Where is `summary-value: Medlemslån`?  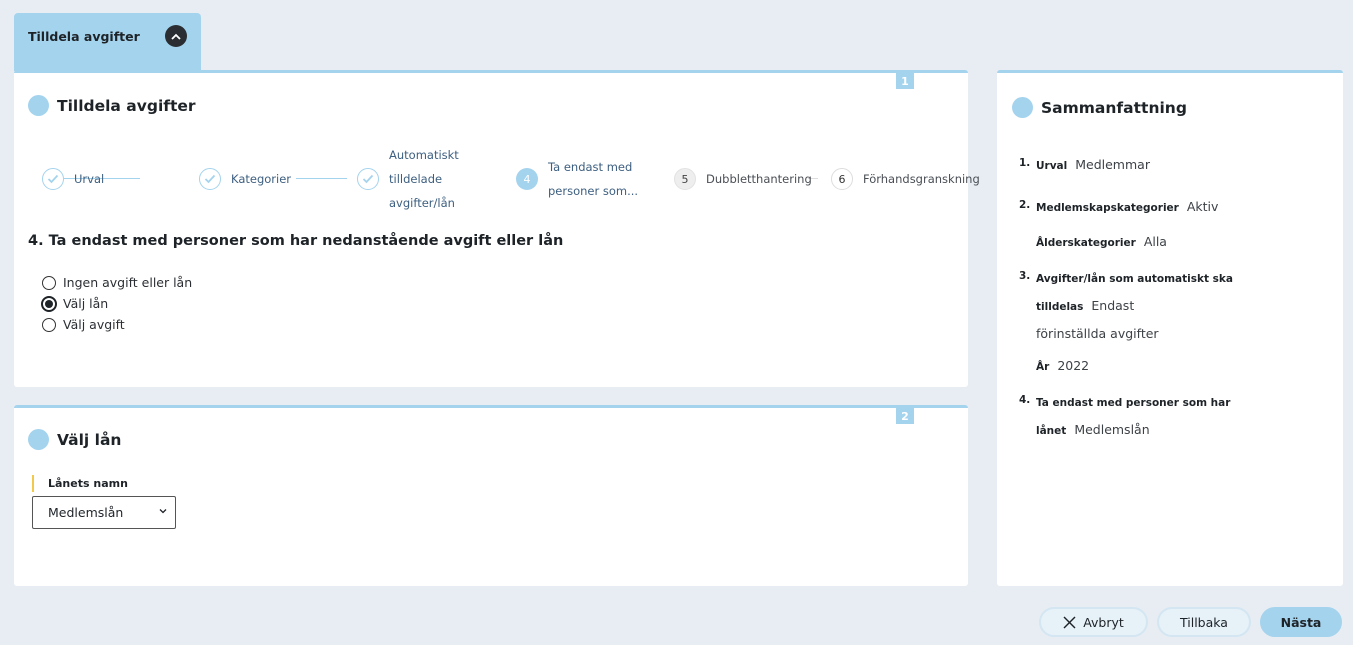 summary-value: Medlemslån is located at coordinates (1112, 429).